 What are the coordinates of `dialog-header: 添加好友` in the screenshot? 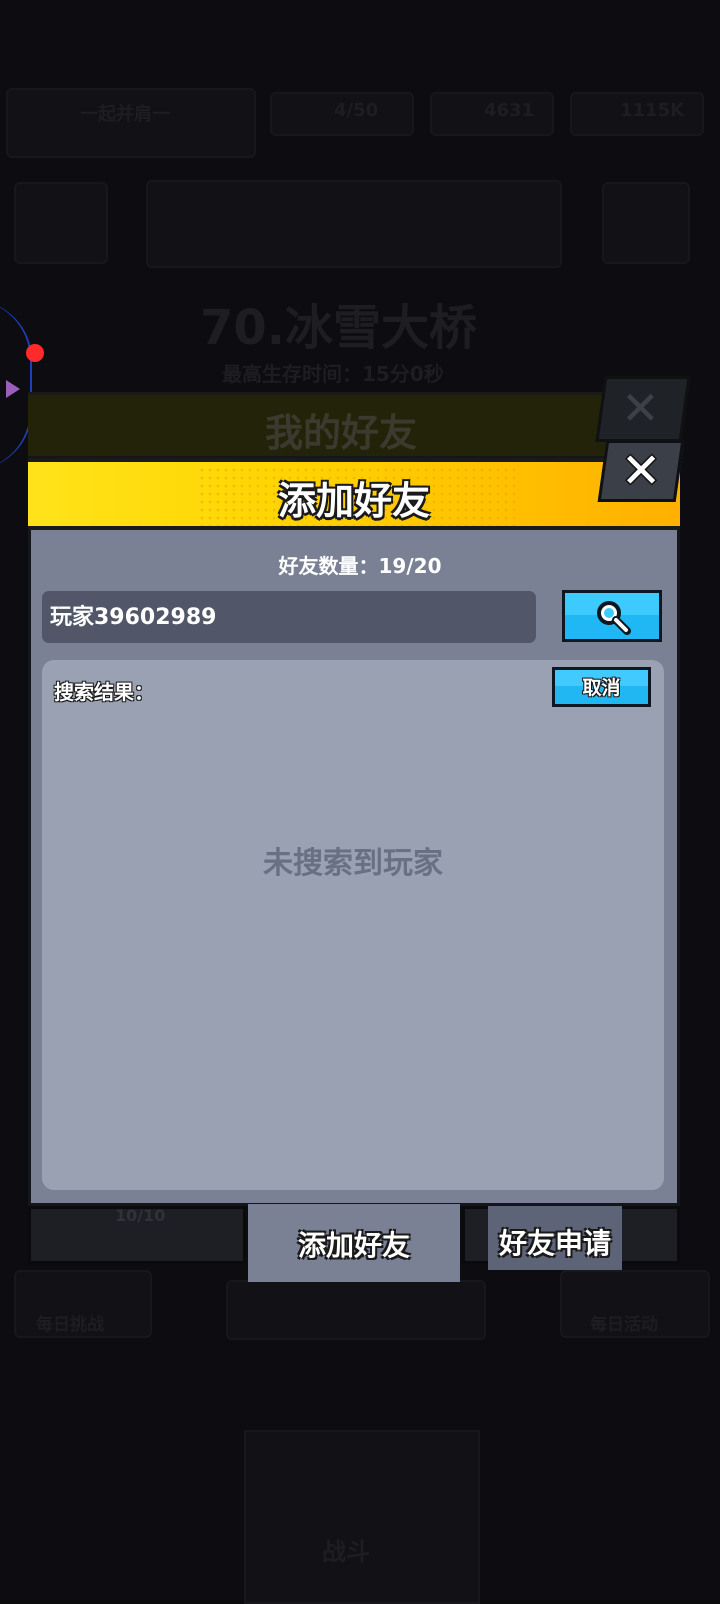 It's located at (354, 494).